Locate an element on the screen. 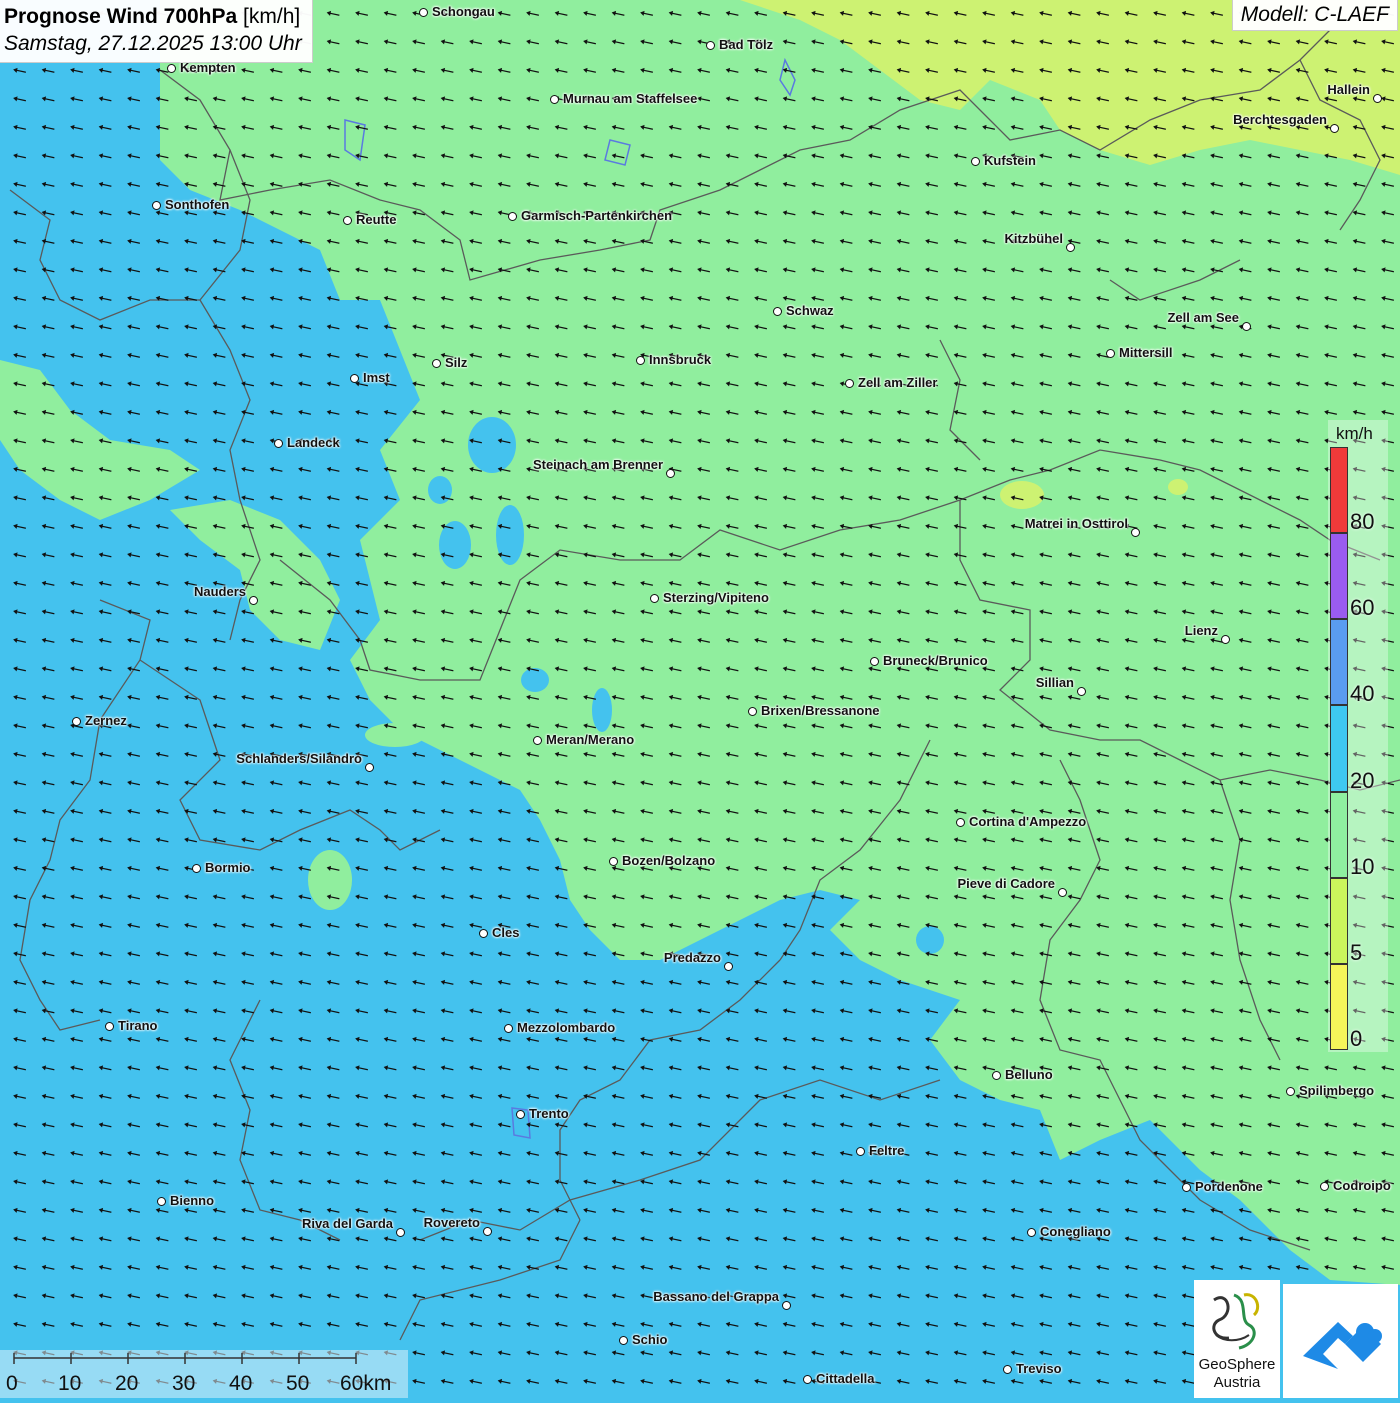 This screenshot has width=1400, height=1403. city-label: Bruneck/Brunico is located at coordinates (935, 660).